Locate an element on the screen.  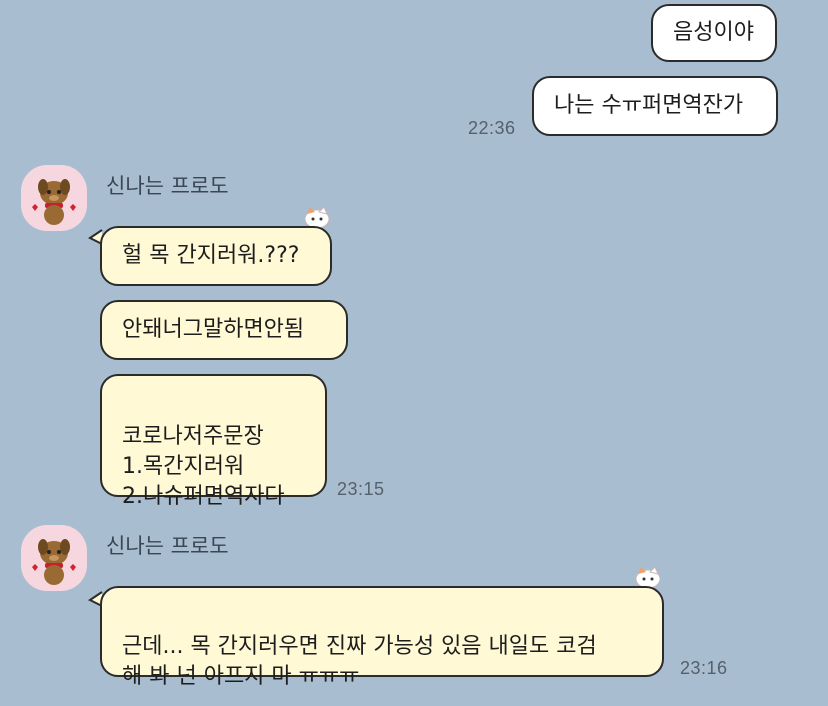
friend-message-bubble-3: 코로나저주문장 1.목간지러워 2.나슈퍼면역자다 is located at coordinates (213, 441).